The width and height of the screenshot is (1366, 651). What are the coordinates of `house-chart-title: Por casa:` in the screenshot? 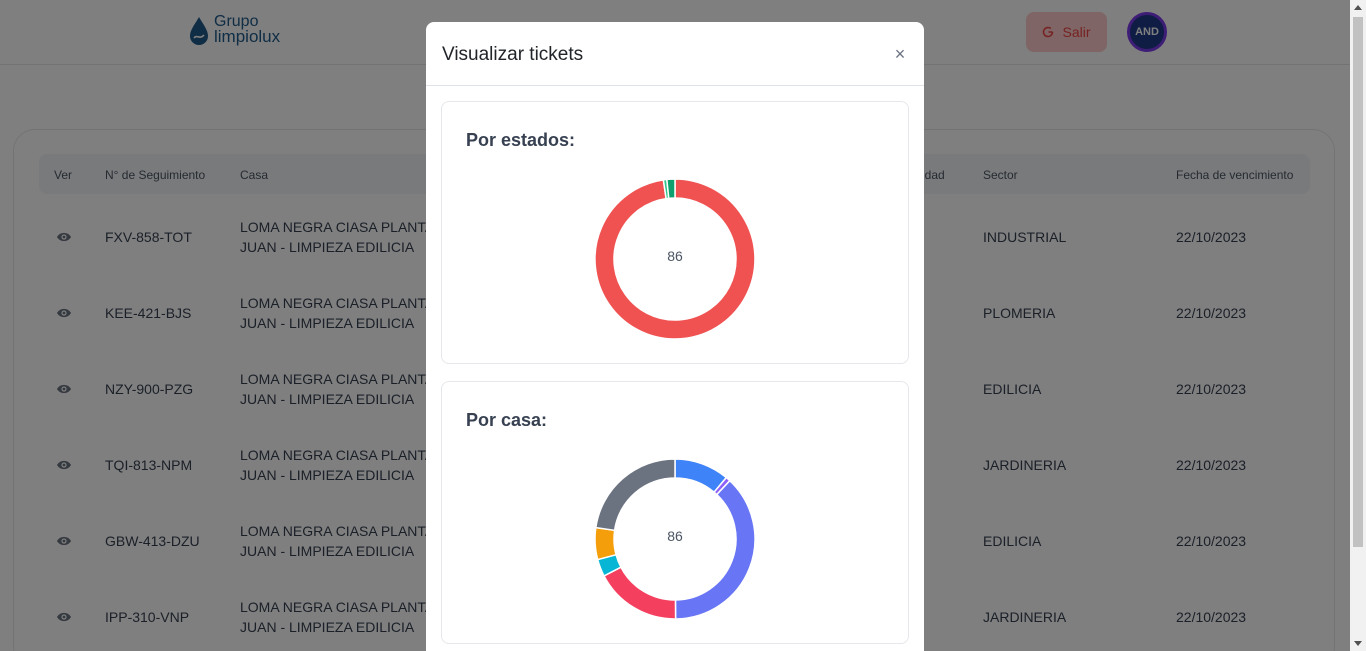 It's located at (507, 420).